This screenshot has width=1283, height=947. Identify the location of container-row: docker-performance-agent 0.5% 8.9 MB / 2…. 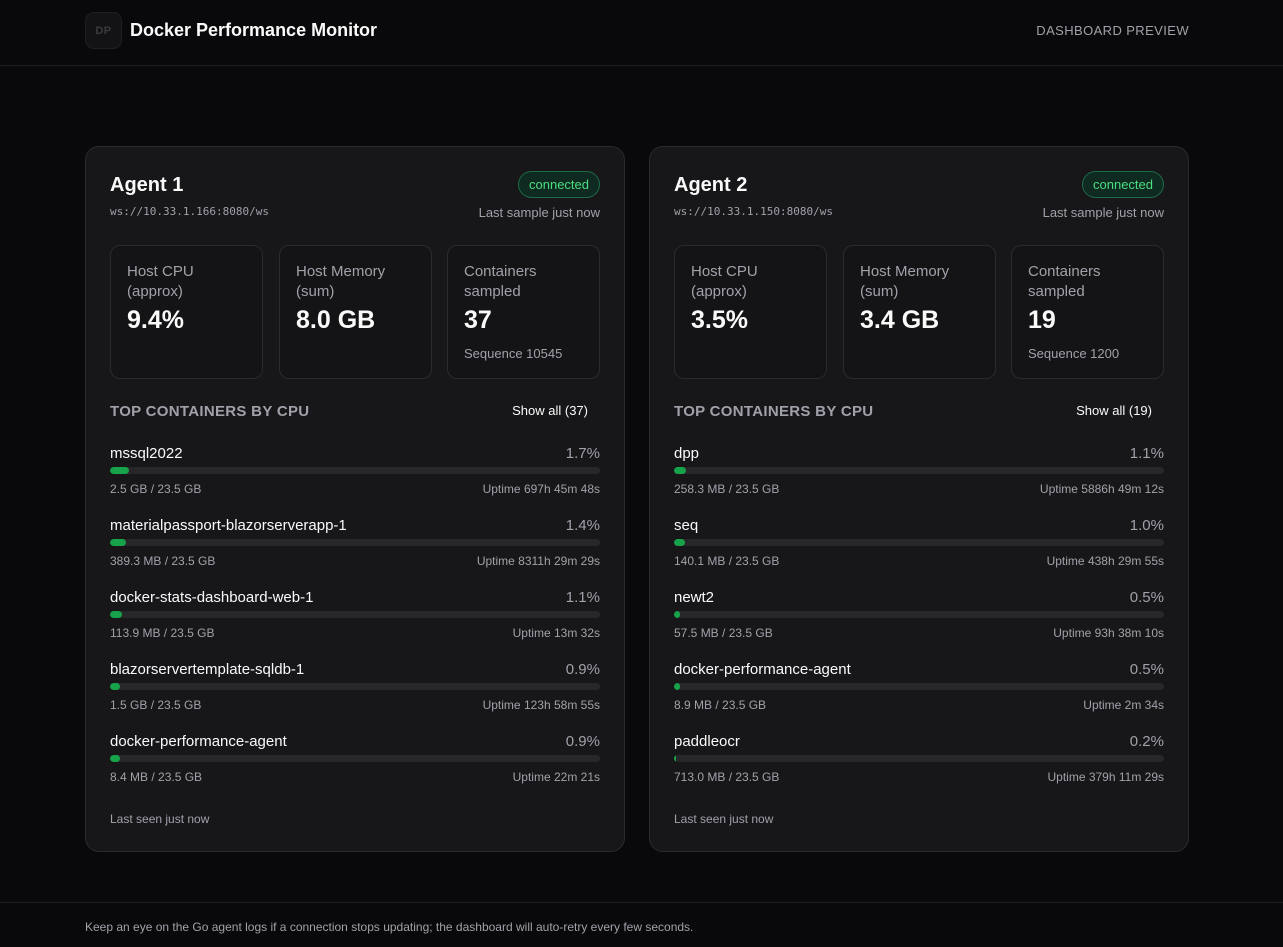
(919, 691).